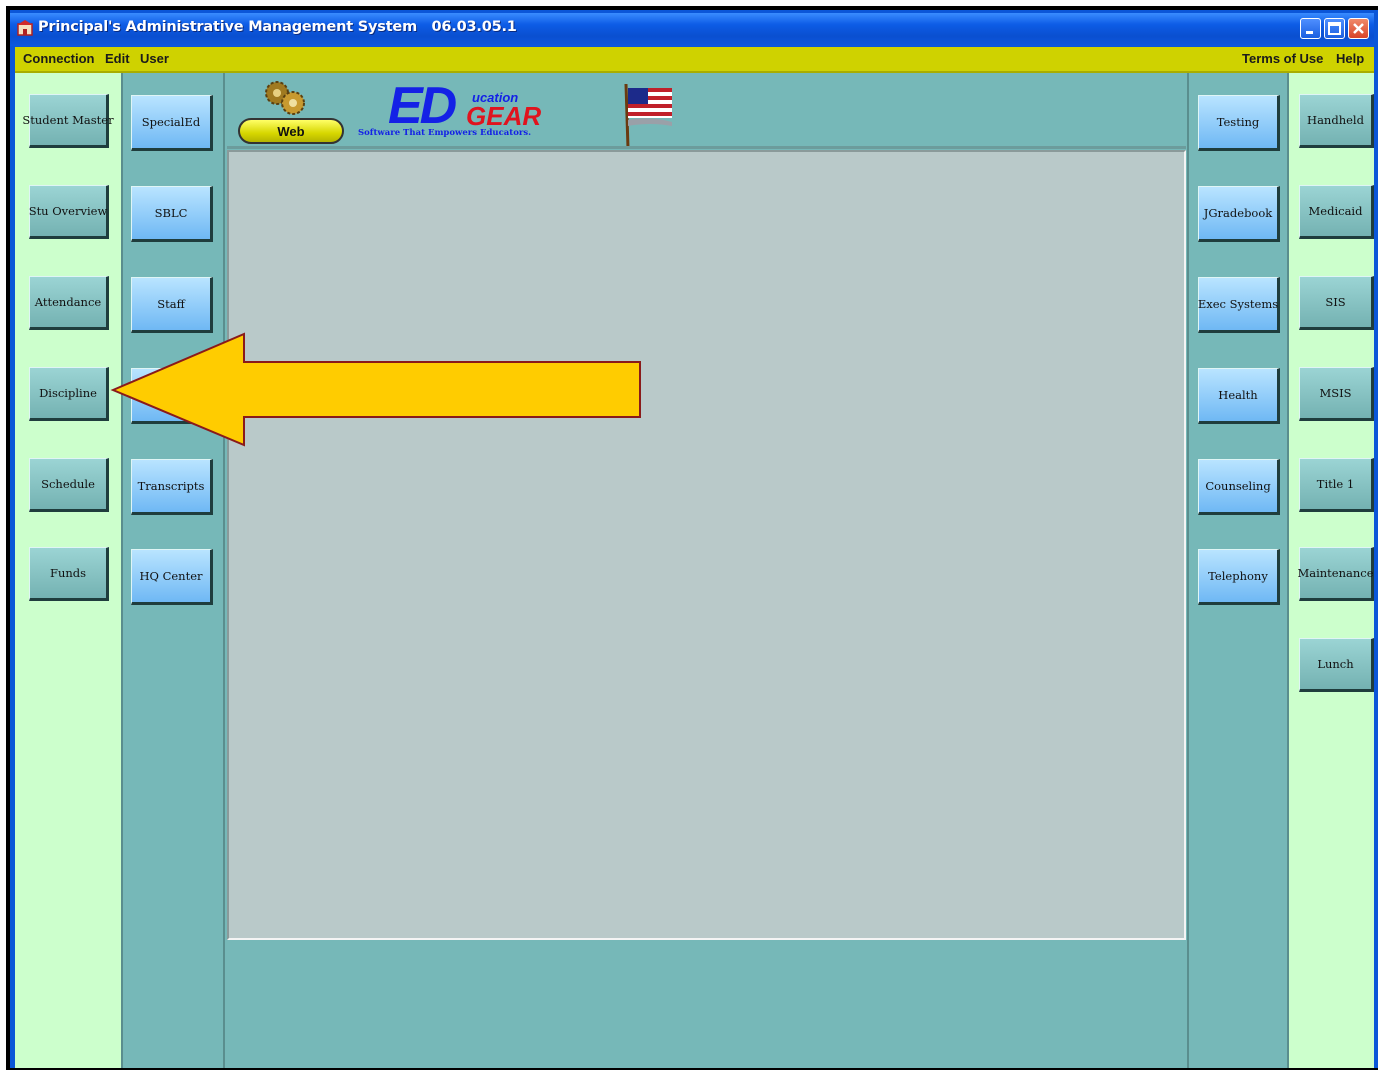 The height and width of the screenshot is (1074, 1390). I want to click on maximize-icon, so click(1334, 28).